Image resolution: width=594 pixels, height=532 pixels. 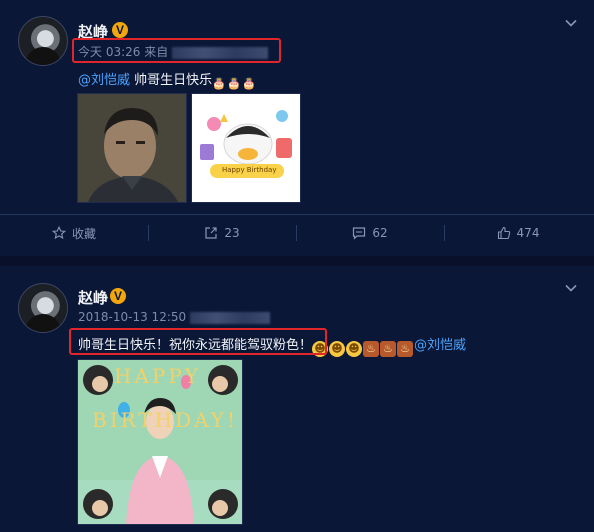 I want to click on star-icon, so click(x=58, y=233).